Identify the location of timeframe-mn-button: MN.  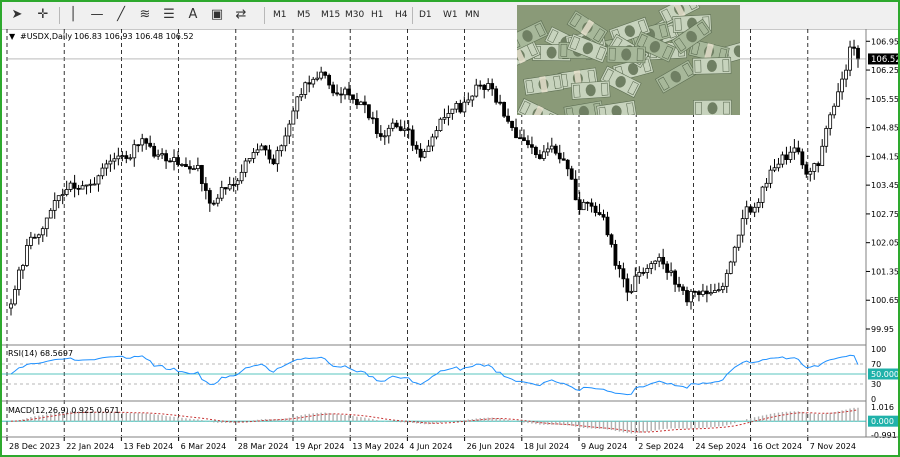
(472, 15).